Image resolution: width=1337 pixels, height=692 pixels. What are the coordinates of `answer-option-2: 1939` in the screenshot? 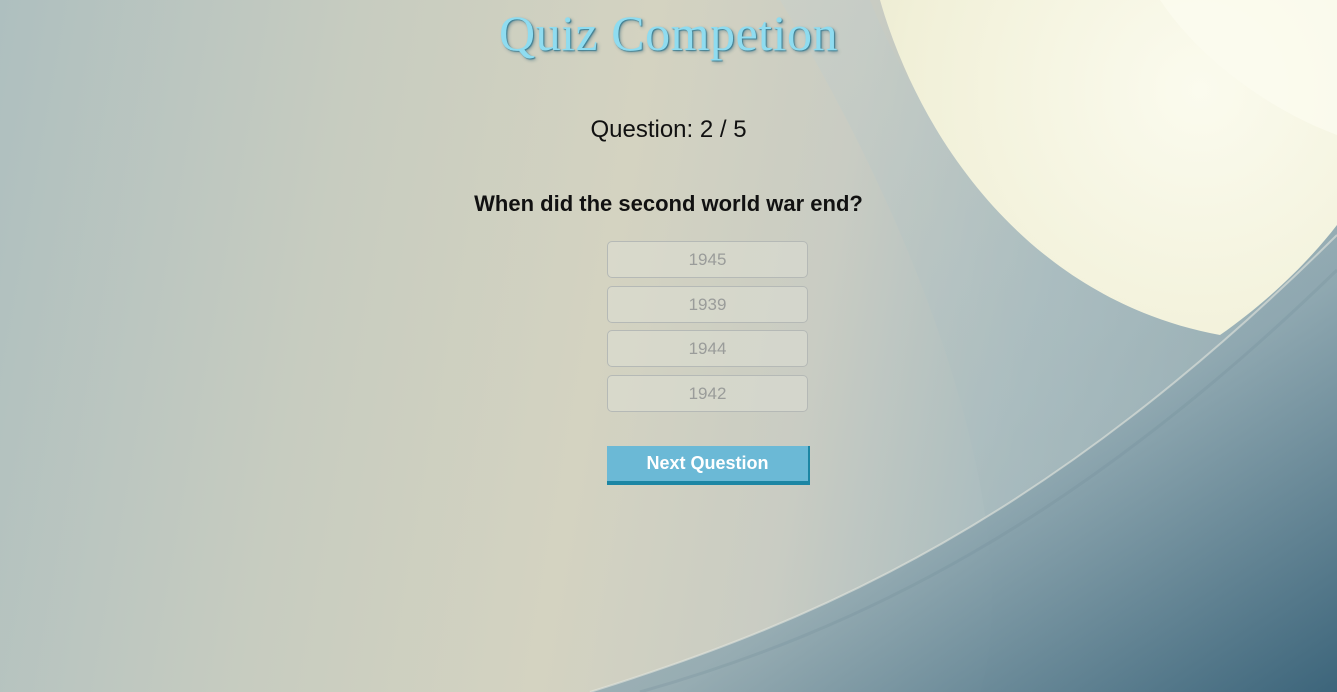 It's located at (707, 304).